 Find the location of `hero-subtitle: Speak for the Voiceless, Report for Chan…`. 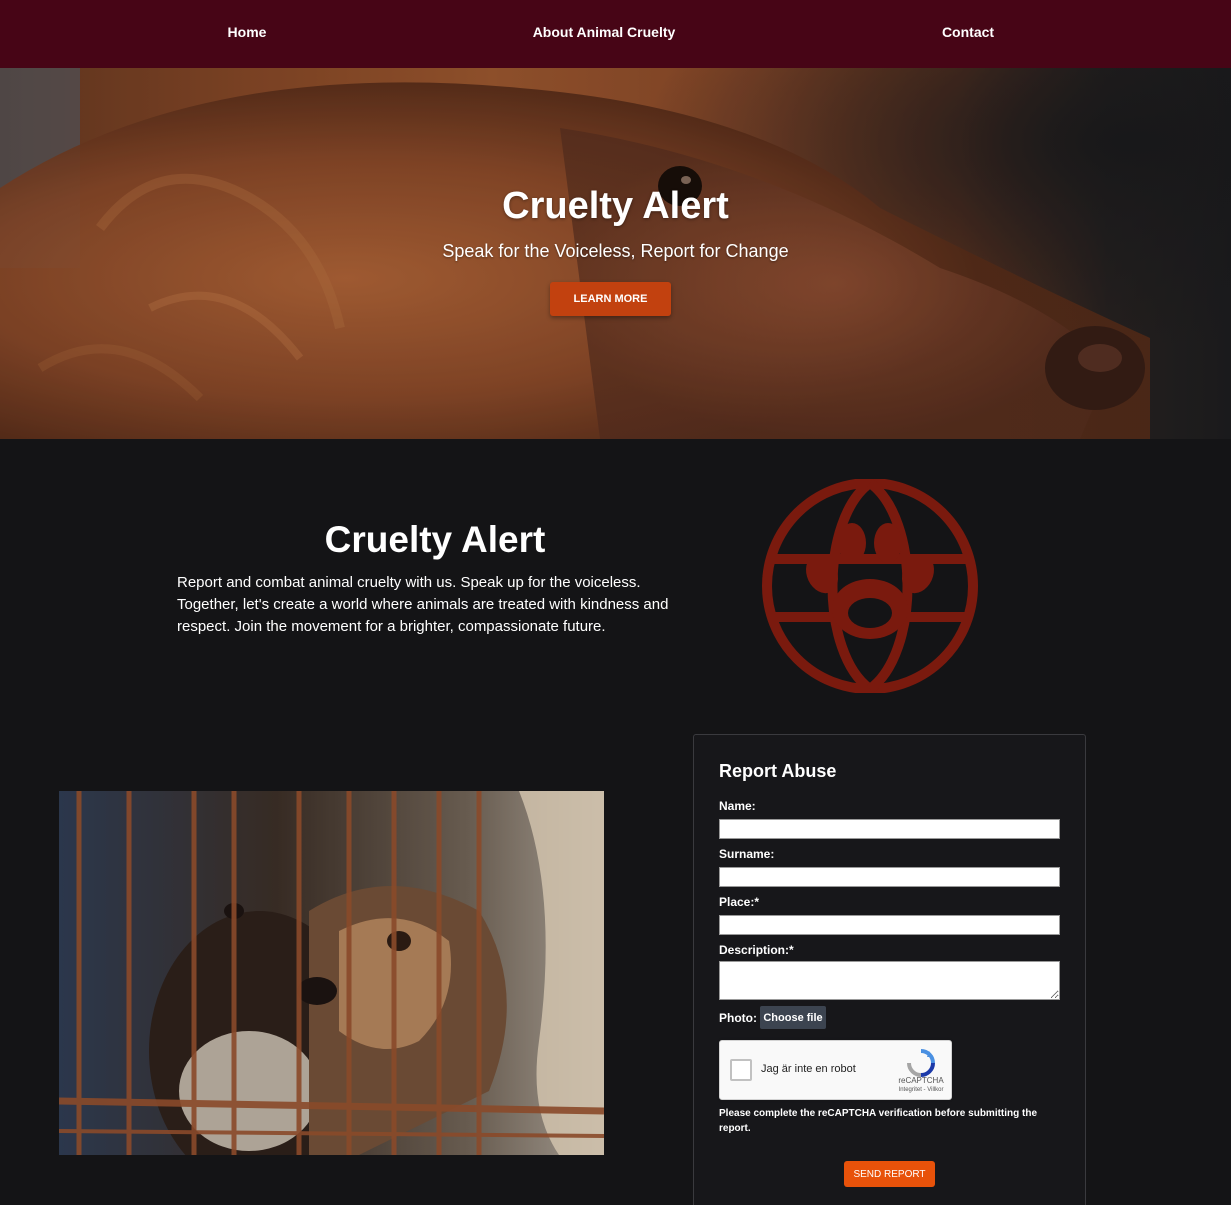

hero-subtitle: Speak for the Voiceless, Report for Chan… is located at coordinates (615, 251).